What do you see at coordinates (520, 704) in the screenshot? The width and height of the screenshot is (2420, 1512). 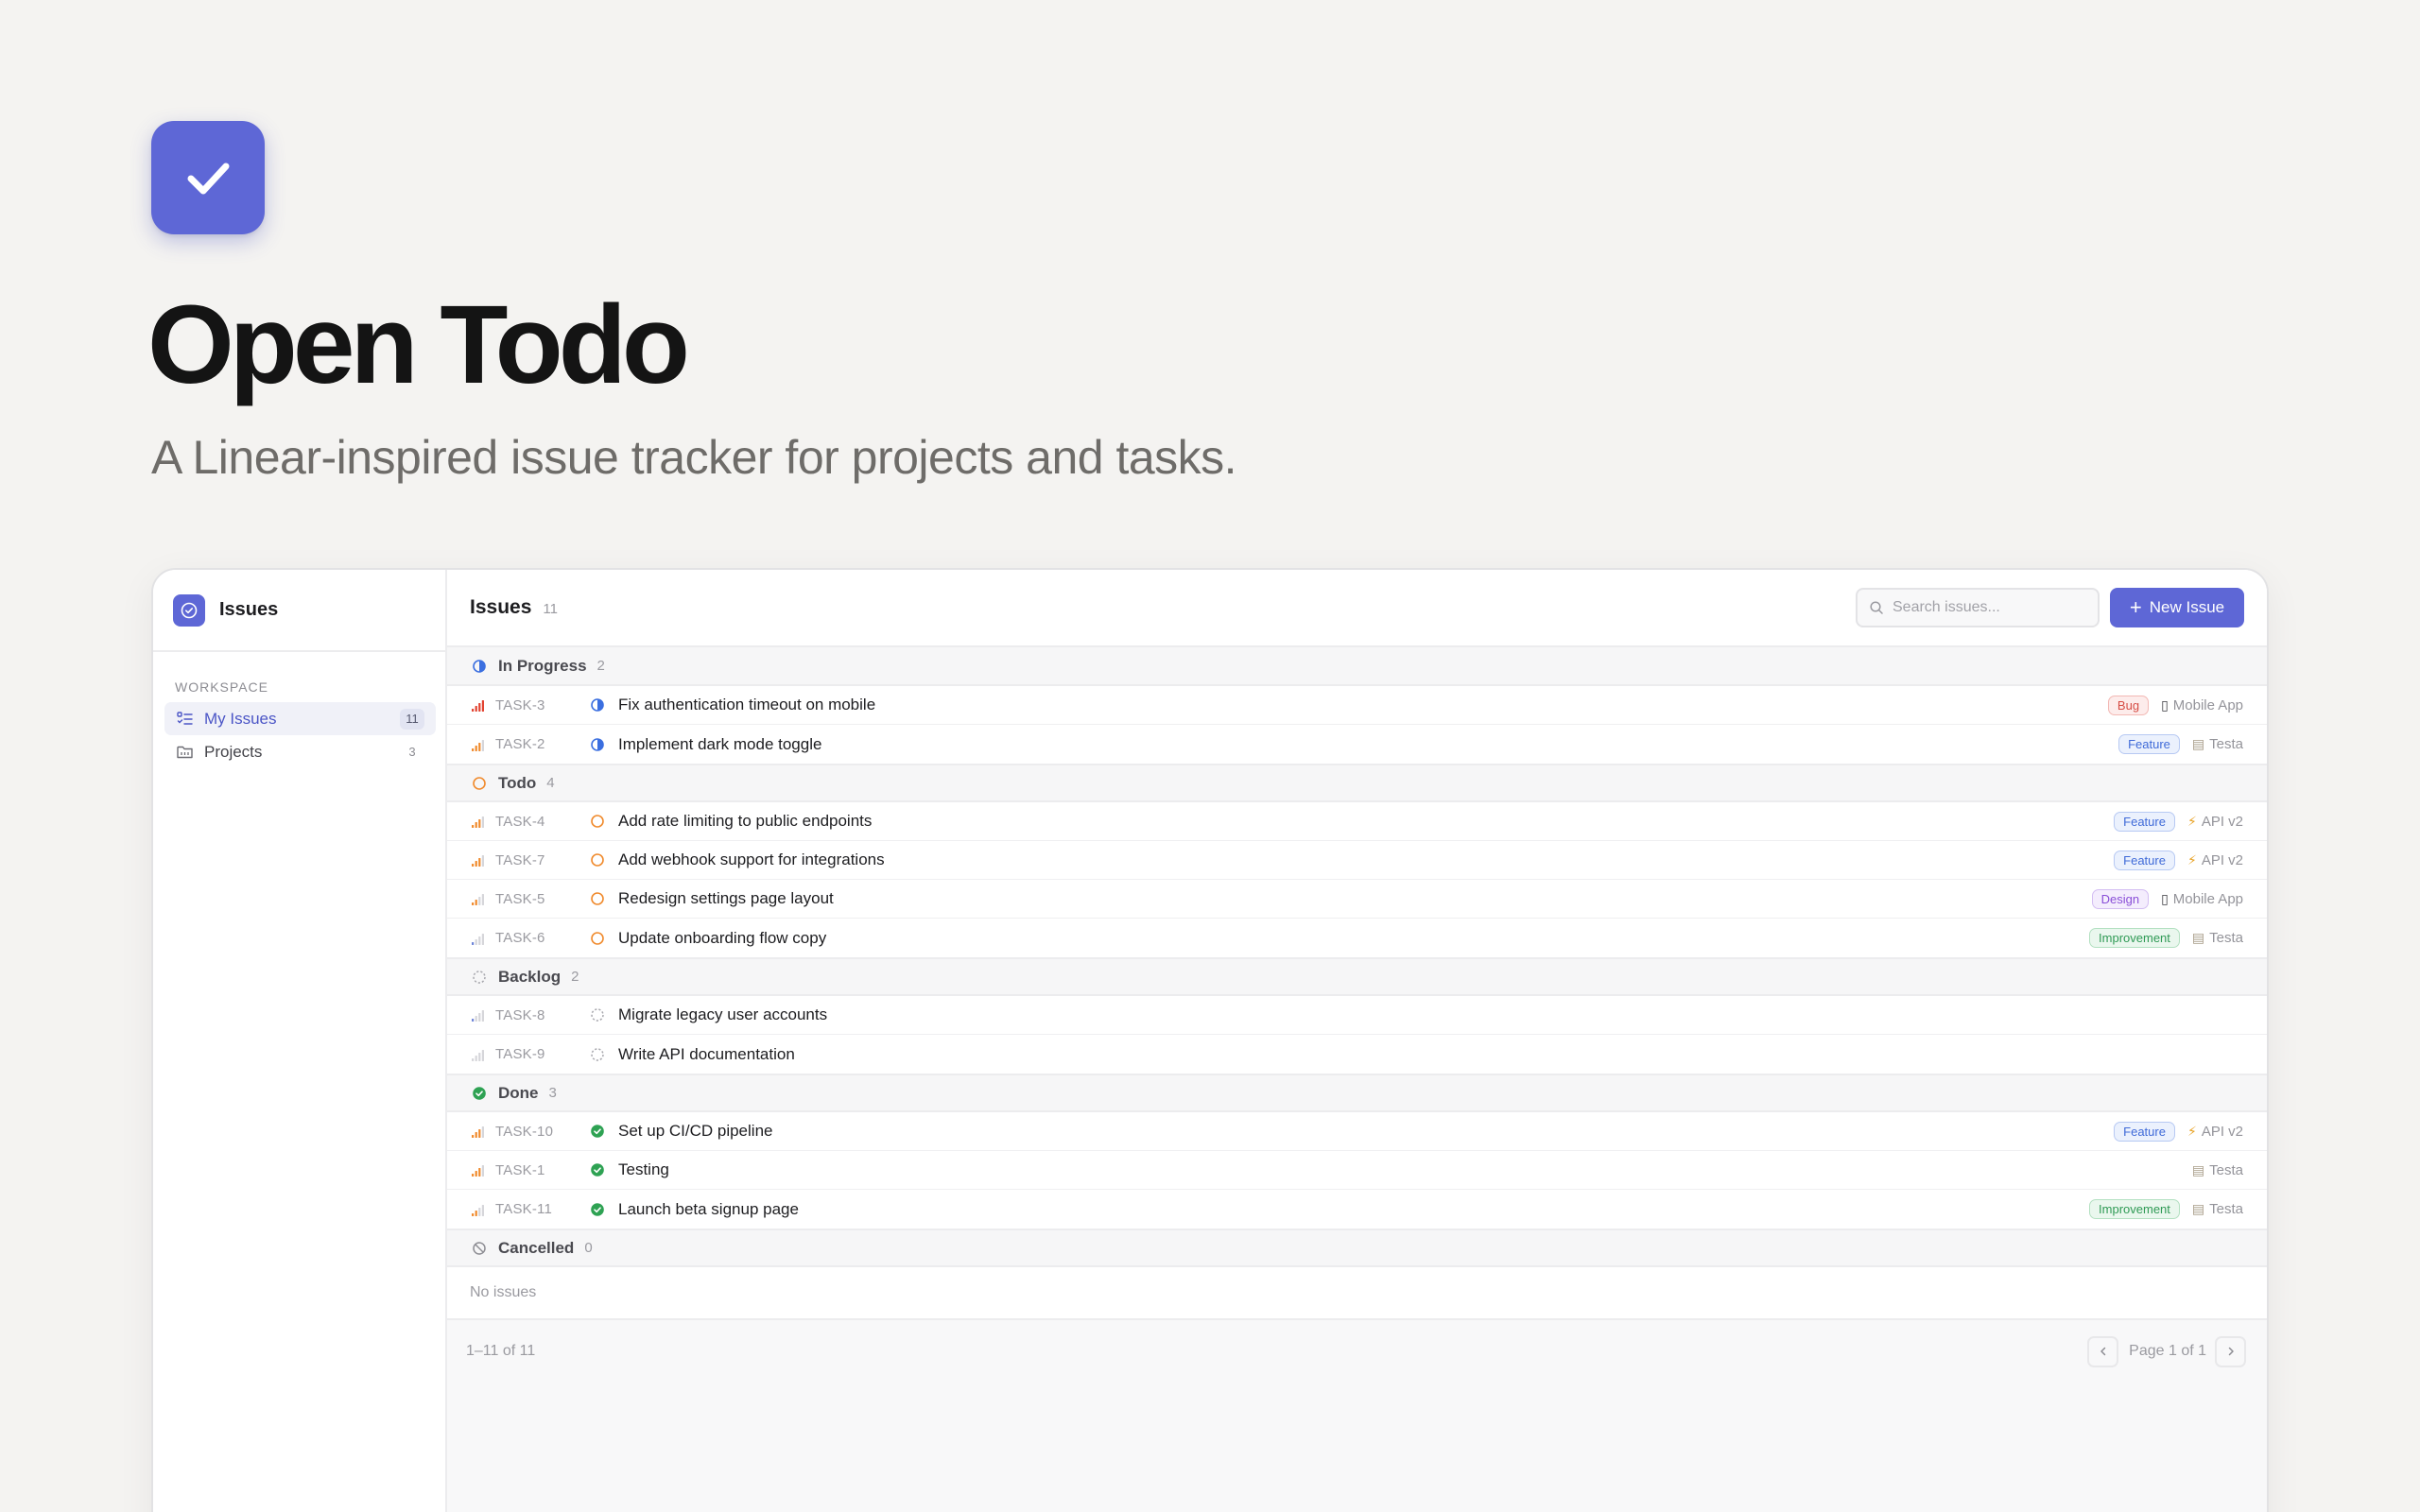 I see `issue-id: TASK-3` at bounding box center [520, 704].